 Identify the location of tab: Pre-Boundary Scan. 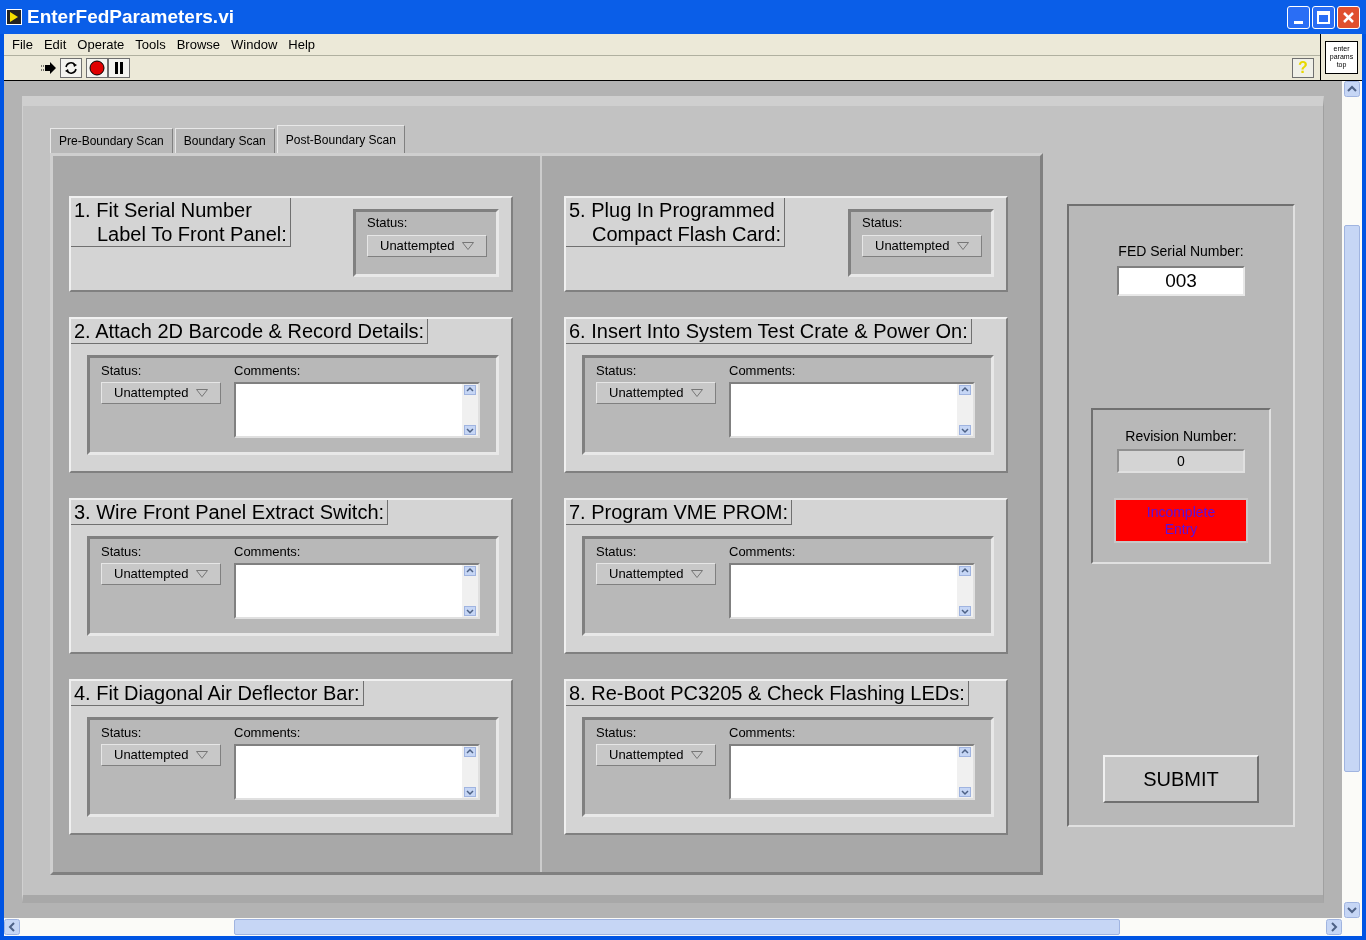
(111, 140).